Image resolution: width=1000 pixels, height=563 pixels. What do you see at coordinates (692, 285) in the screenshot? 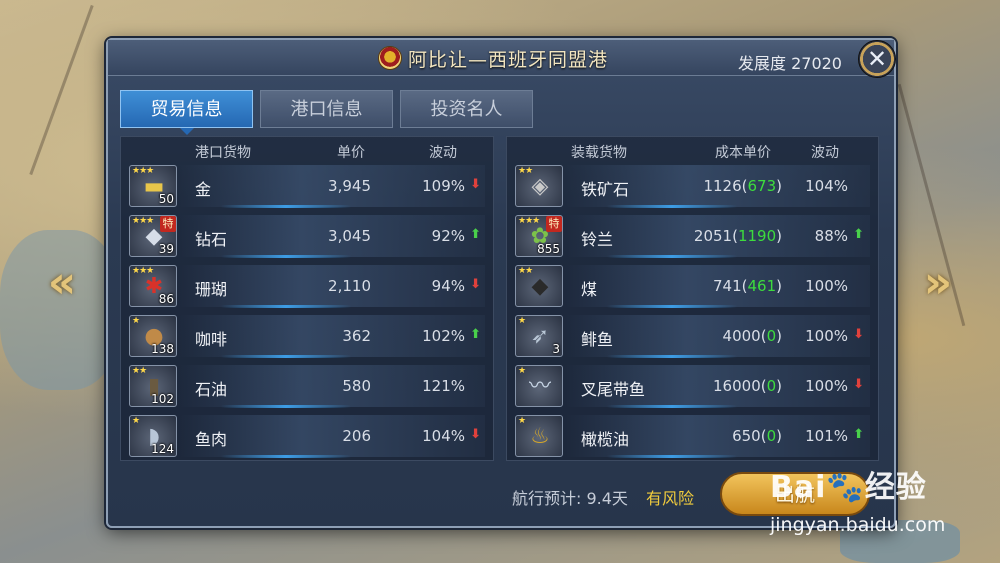
I see `table-row: ◆ ★★ 煤 741(461) 100%` at bounding box center [692, 285].